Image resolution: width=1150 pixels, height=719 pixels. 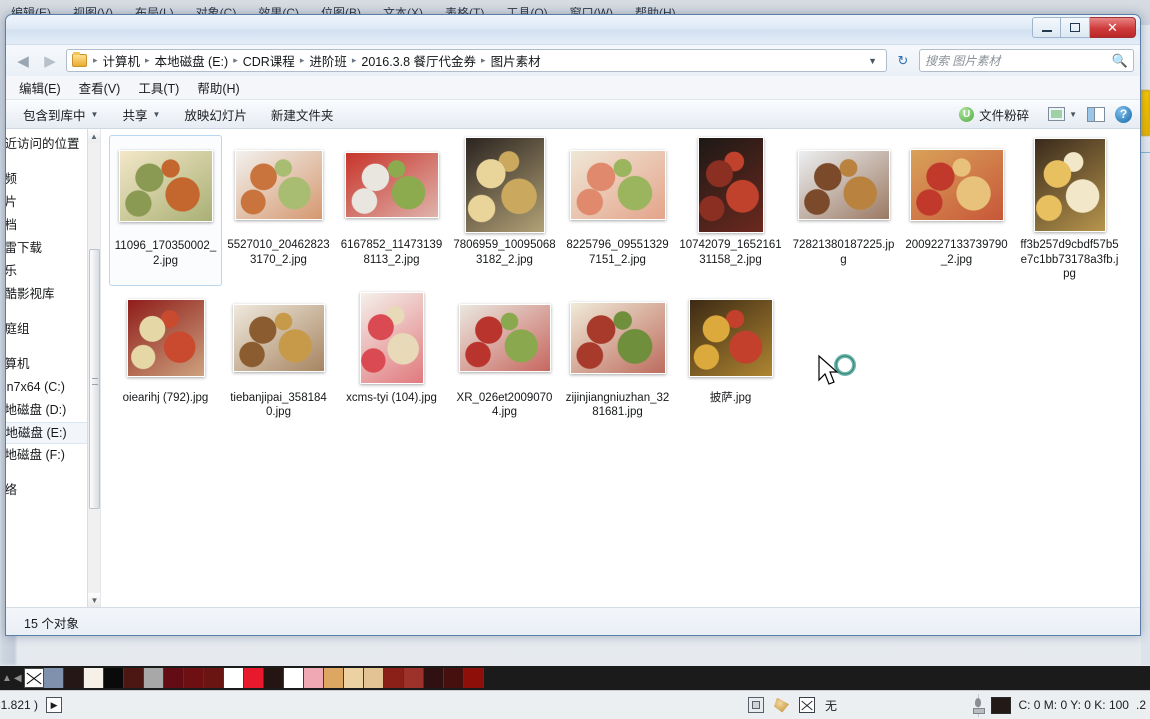 What do you see at coordinates (617, 210) in the screenshot?
I see `file-item: 8225796_095513297151_2.jpg` at bounding box center [617, 210].